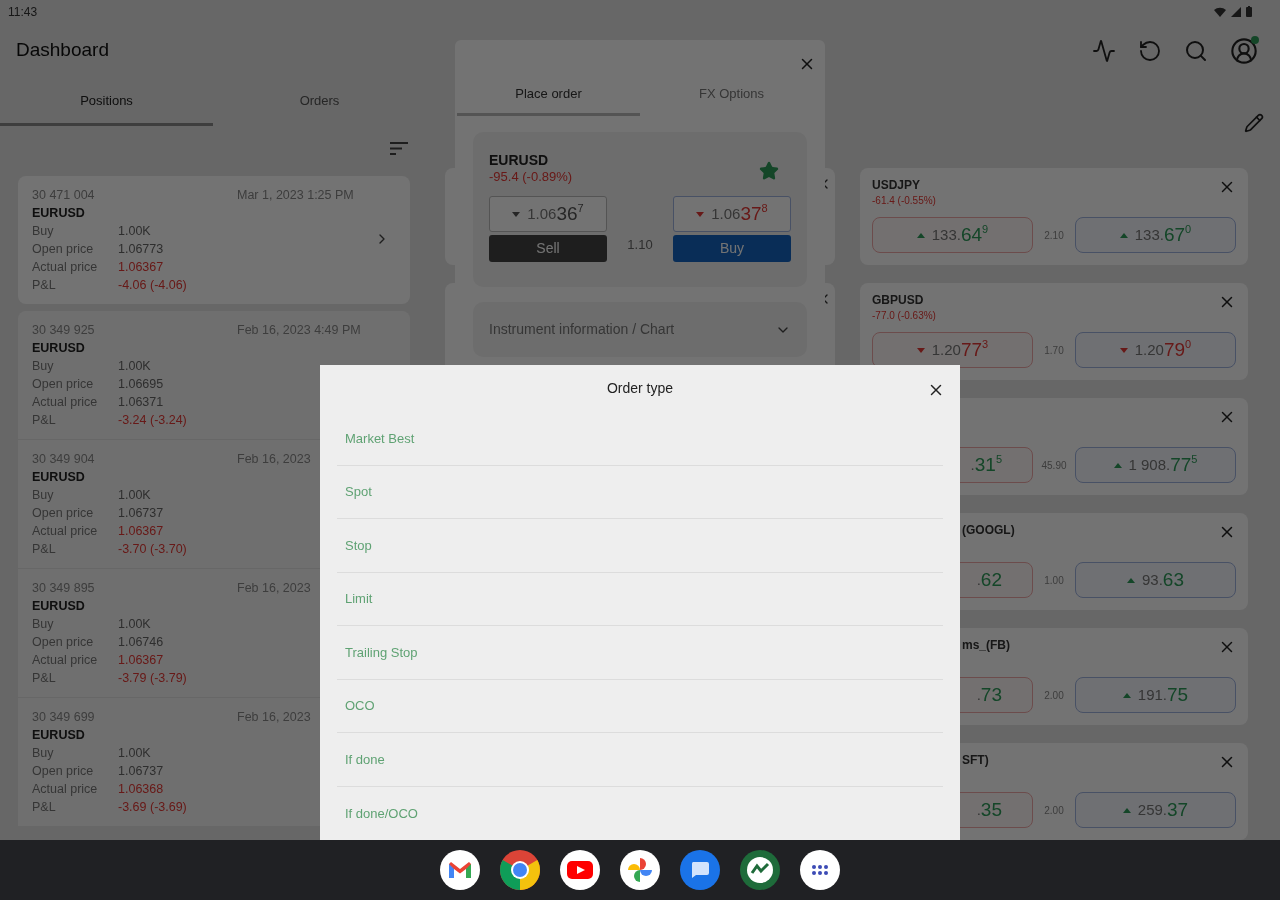 This screenshot has height=900, width=1280. Describe the element at coordinates (152, 285) in the screenshot. I see `field-value: -4.06 (-4.06)` at that location.